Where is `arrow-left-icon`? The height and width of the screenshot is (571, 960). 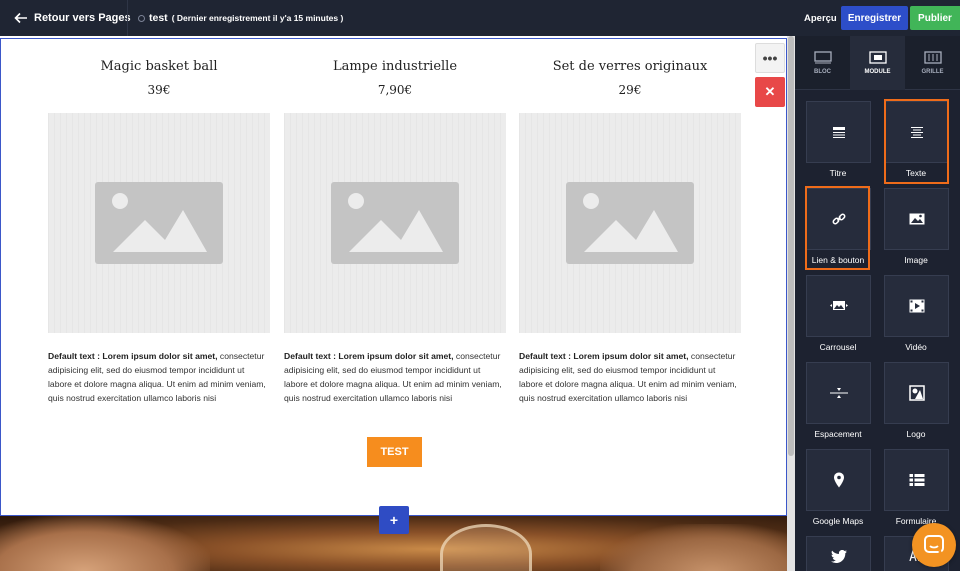
arrow-left-icon is located at coordinates (20, 18).